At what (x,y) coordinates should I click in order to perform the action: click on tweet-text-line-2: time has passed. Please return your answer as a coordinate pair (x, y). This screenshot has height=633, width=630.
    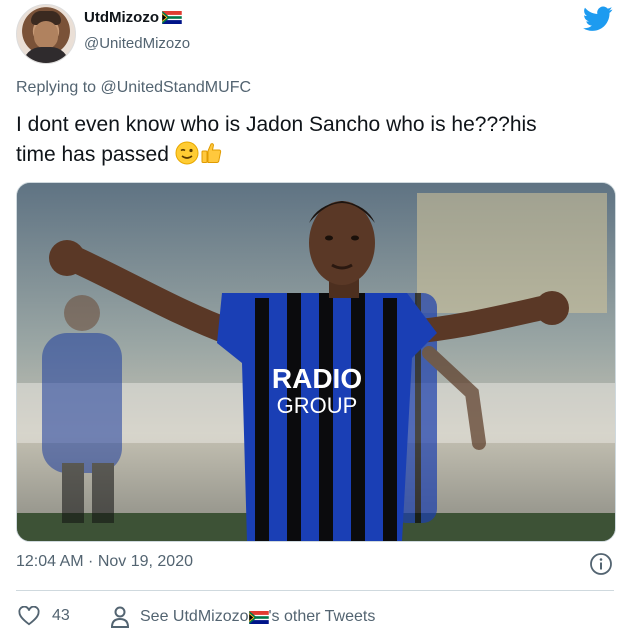
    Looking at the image, I should click on (92, 154).